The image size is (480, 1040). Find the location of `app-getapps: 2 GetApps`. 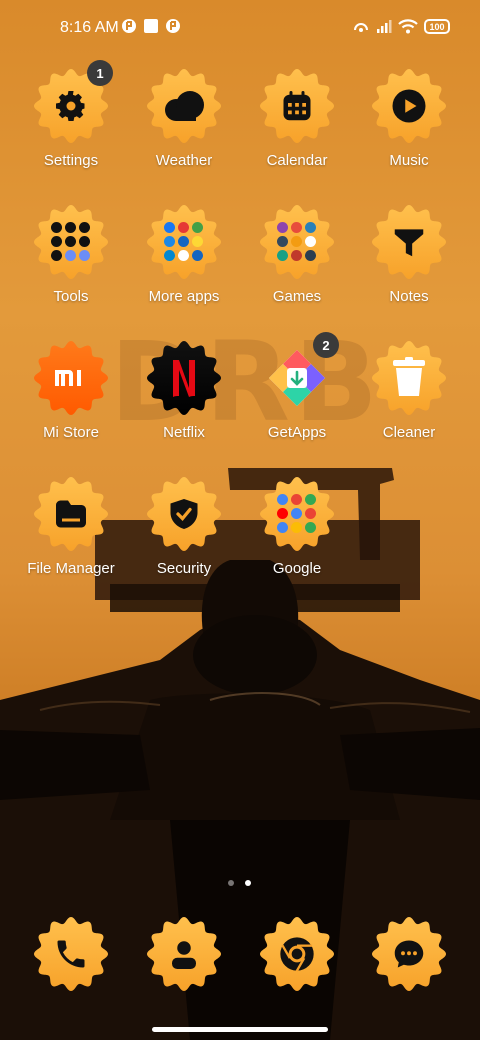

app-getapps: 2 GetApps is located at coordinates (297, 399).